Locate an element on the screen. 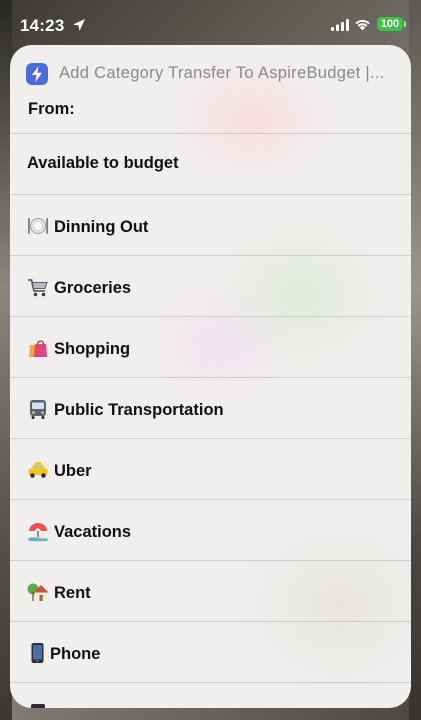  list-item: Dinning Out is located at coordinates (210, 224).